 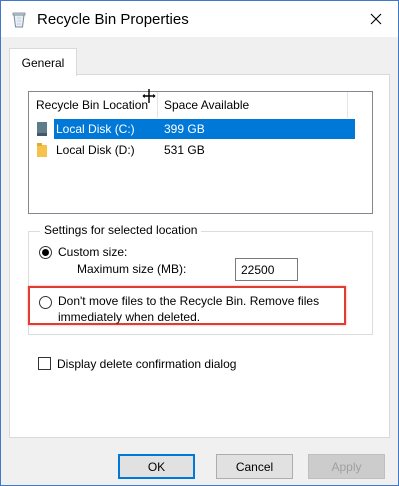 I want to click on display-delete-confirmation-label: Display delete confirmation dialog, so click(x=146, y=364).